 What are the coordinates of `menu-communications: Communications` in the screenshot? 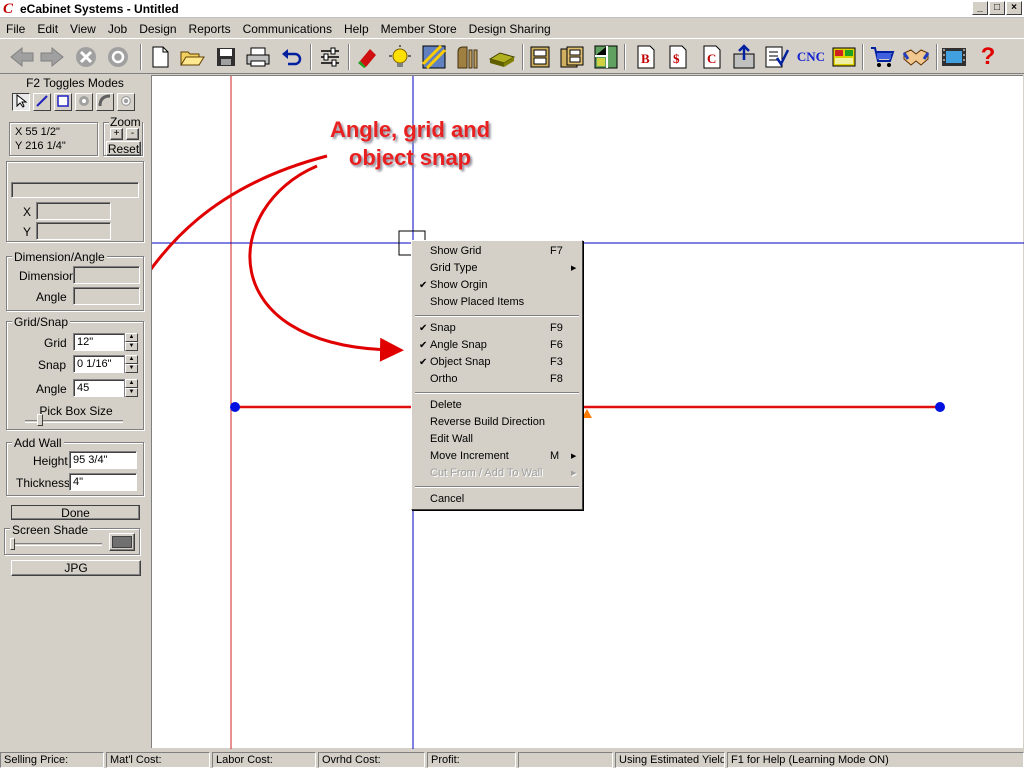 It's located at (287, 29).